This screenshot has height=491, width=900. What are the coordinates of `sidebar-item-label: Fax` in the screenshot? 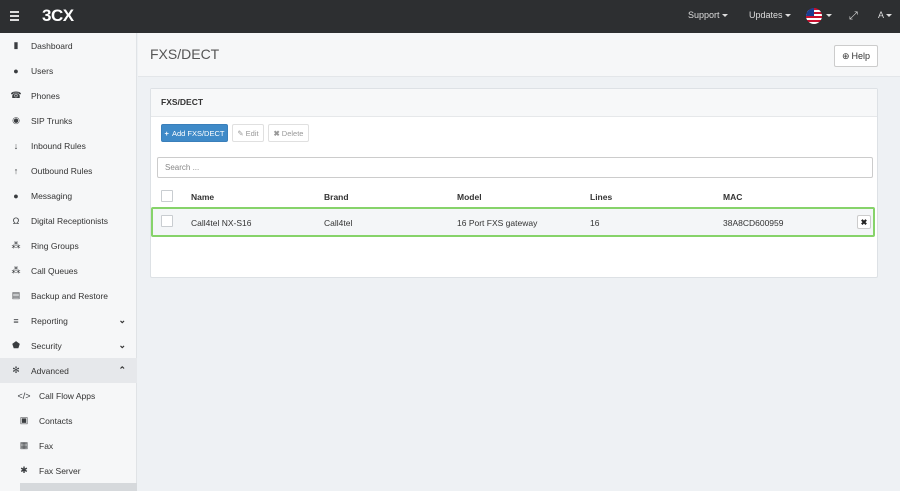 It's located at (46, 445).